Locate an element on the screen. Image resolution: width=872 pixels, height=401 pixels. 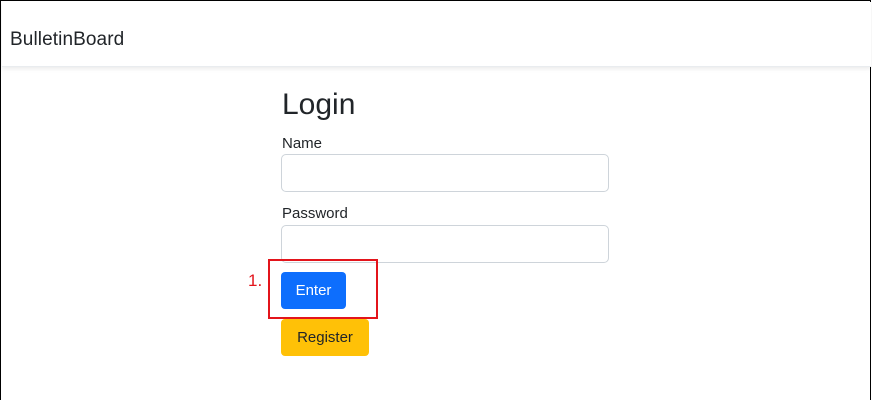
name-input is located at coordinates (445, 173).